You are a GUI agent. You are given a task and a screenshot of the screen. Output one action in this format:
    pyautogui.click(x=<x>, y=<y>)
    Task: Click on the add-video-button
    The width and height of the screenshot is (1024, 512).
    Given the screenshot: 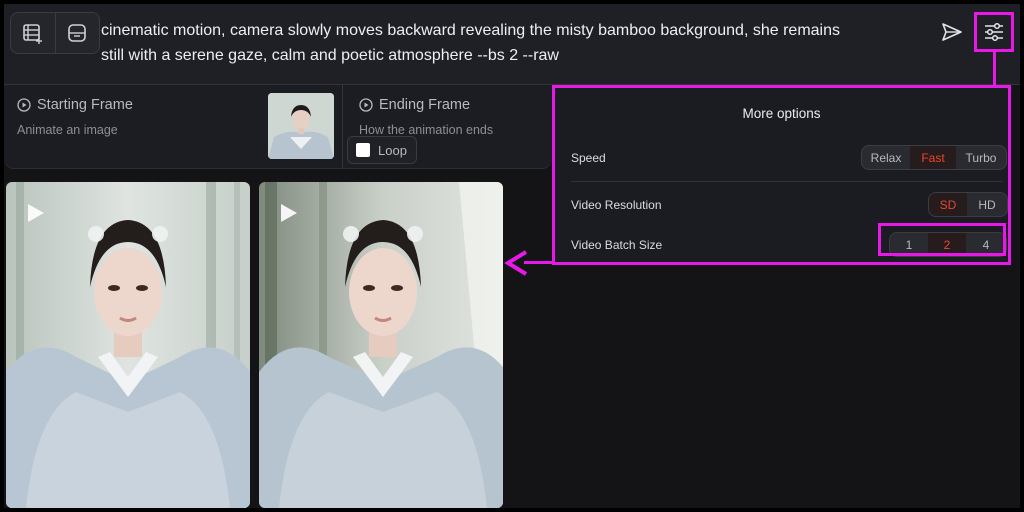 What is the action you would take?
    pyautogui.click(x=33, y=33)
    